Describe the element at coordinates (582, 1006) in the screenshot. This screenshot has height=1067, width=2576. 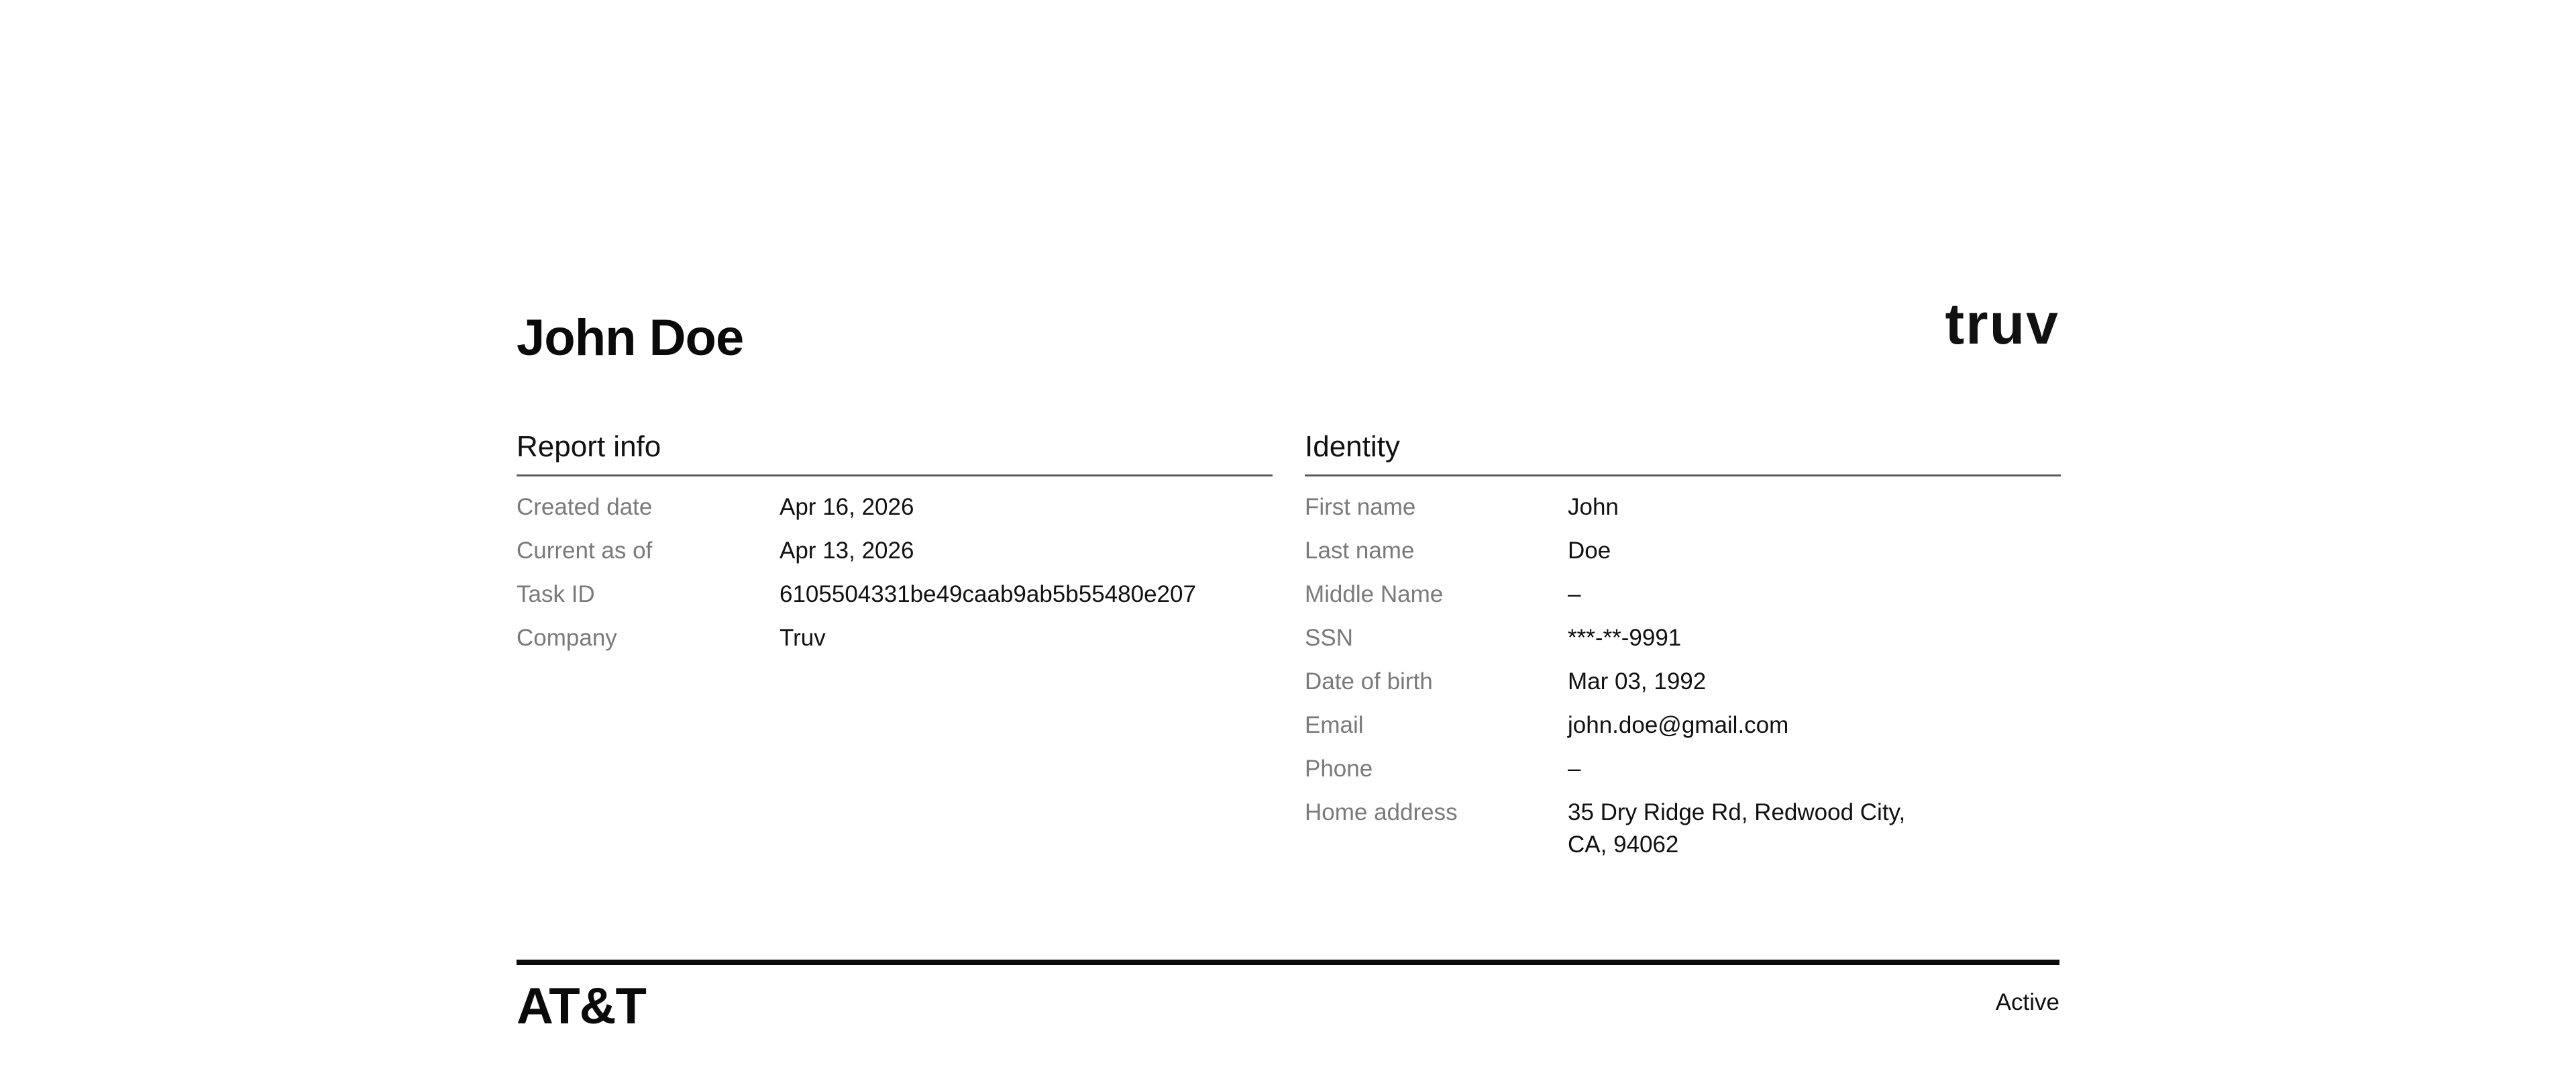
I see `employer-name: AT&T` at that location.